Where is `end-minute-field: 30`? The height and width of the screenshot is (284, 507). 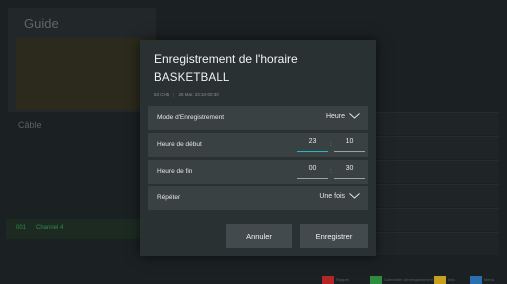 end-minute-field: 30 is located at coordinates (349, 172).